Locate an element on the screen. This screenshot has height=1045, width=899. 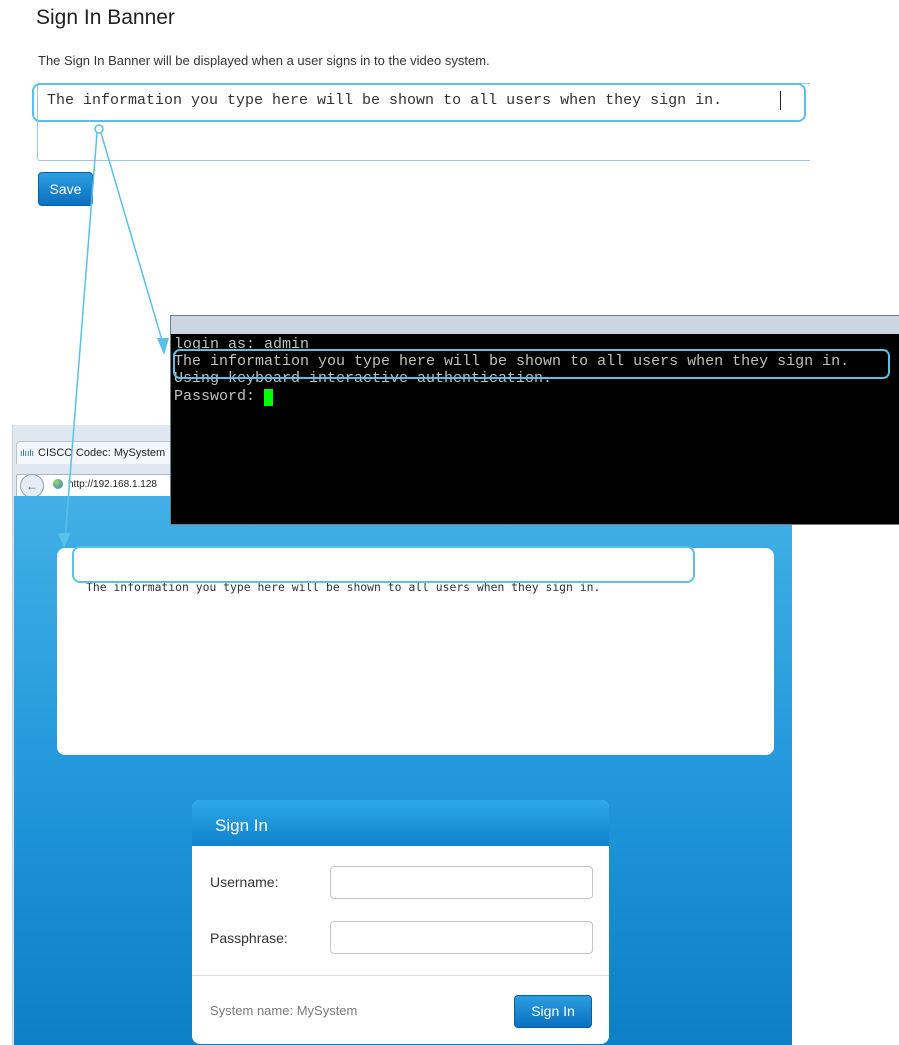
username-input is located at coordinates (461, 882).